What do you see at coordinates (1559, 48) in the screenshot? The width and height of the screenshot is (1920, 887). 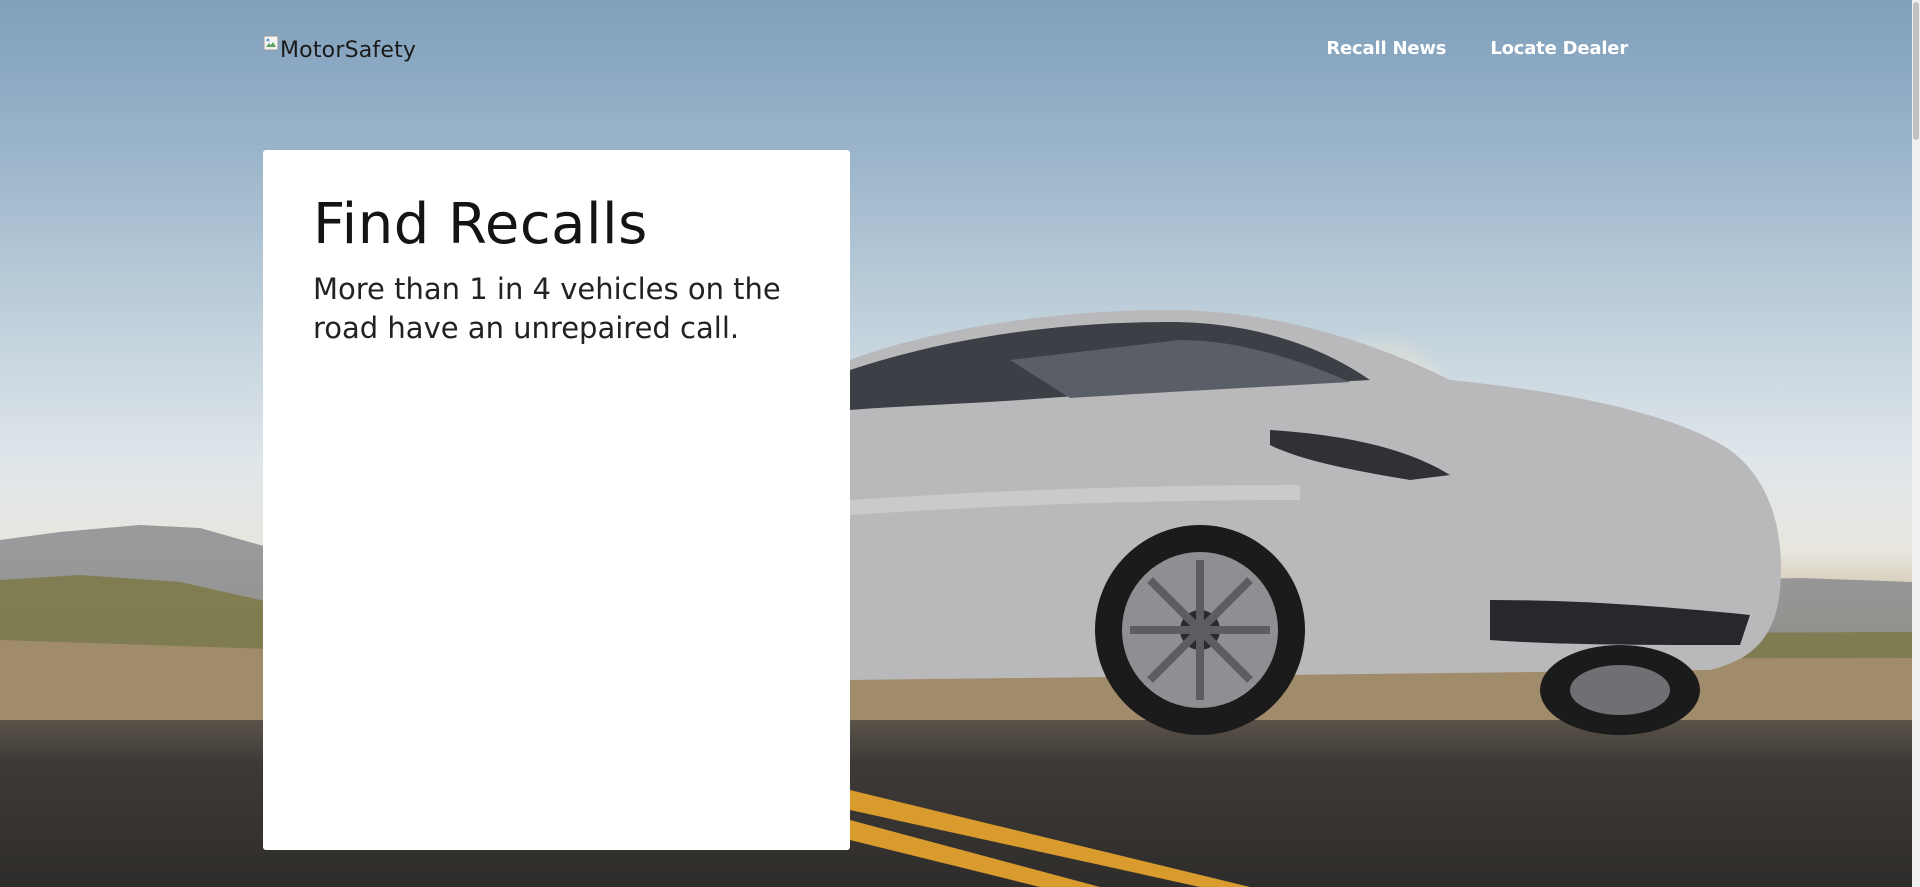 I see `nav-link-locate-dealer: Locate Dealer` at bounding box center [1559, 48].